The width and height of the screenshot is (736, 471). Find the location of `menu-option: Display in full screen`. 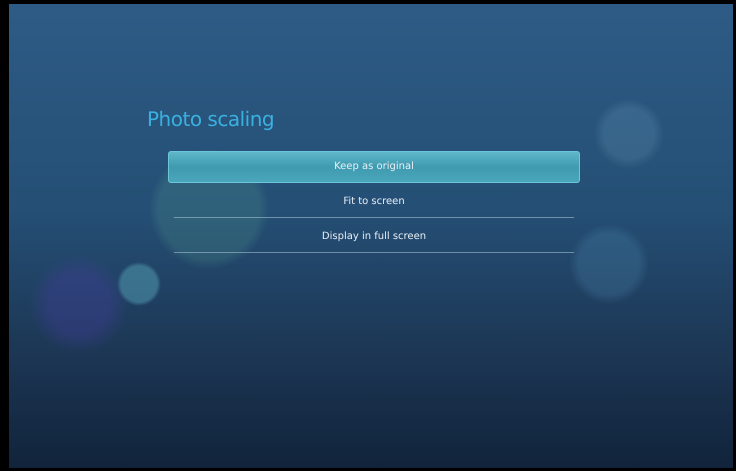

menu-option: Display in full screen is located at coordinates (374, 237).